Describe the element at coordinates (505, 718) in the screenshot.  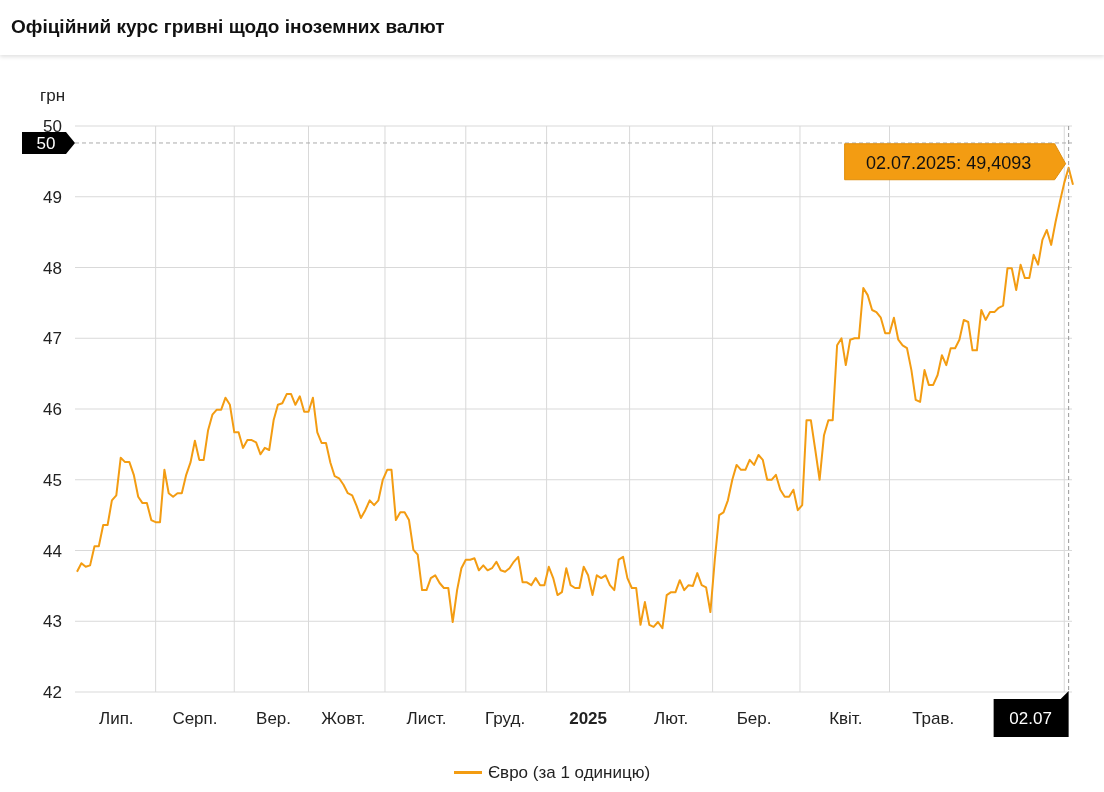
I see `x-tick-label: Груд.` at that location.